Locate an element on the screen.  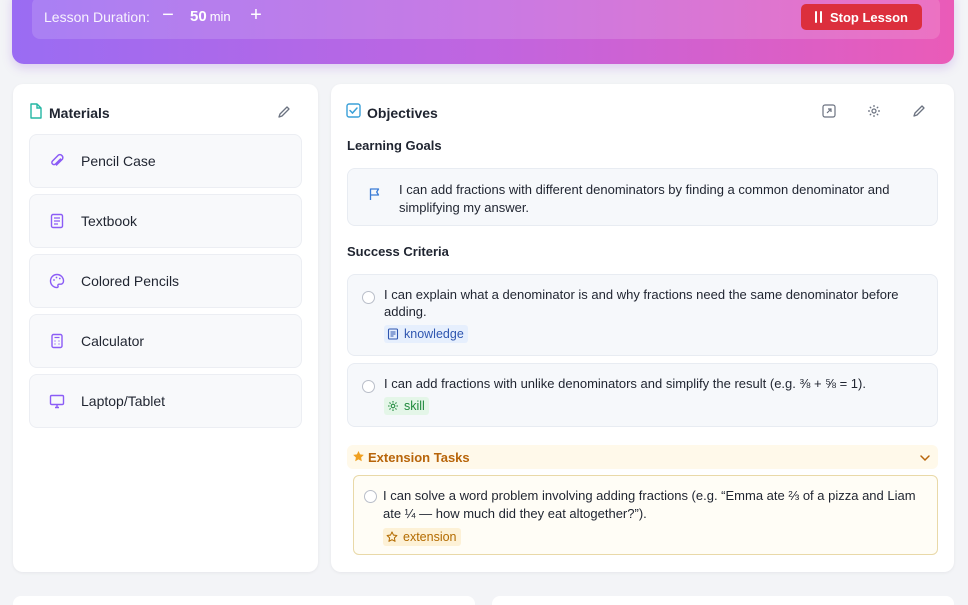
expand-objectives-button is located at coordinates (829, 111).